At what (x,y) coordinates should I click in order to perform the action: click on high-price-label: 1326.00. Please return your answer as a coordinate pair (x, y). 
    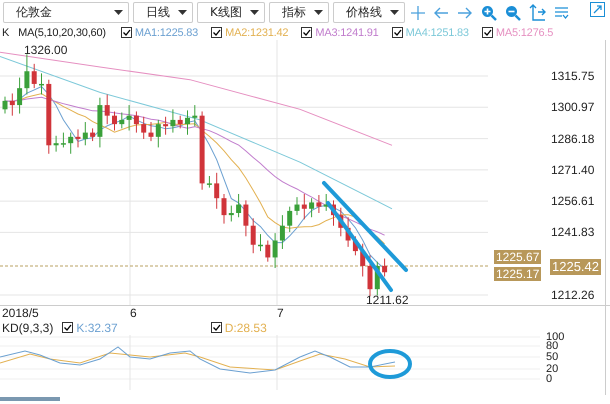
    Looking at the image, I should click on (46, 50).